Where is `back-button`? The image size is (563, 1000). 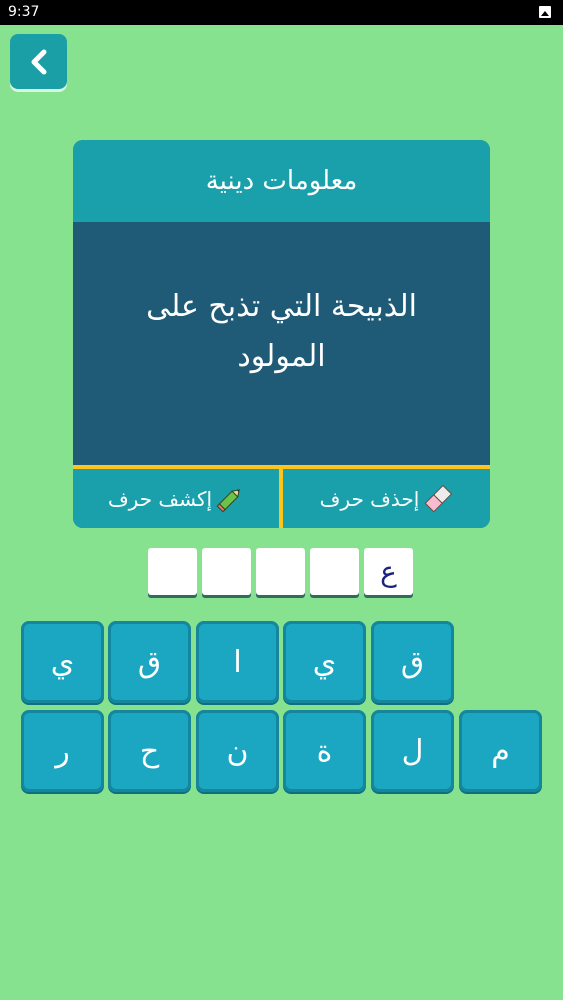
back-button is located at coordinates (38, 61).